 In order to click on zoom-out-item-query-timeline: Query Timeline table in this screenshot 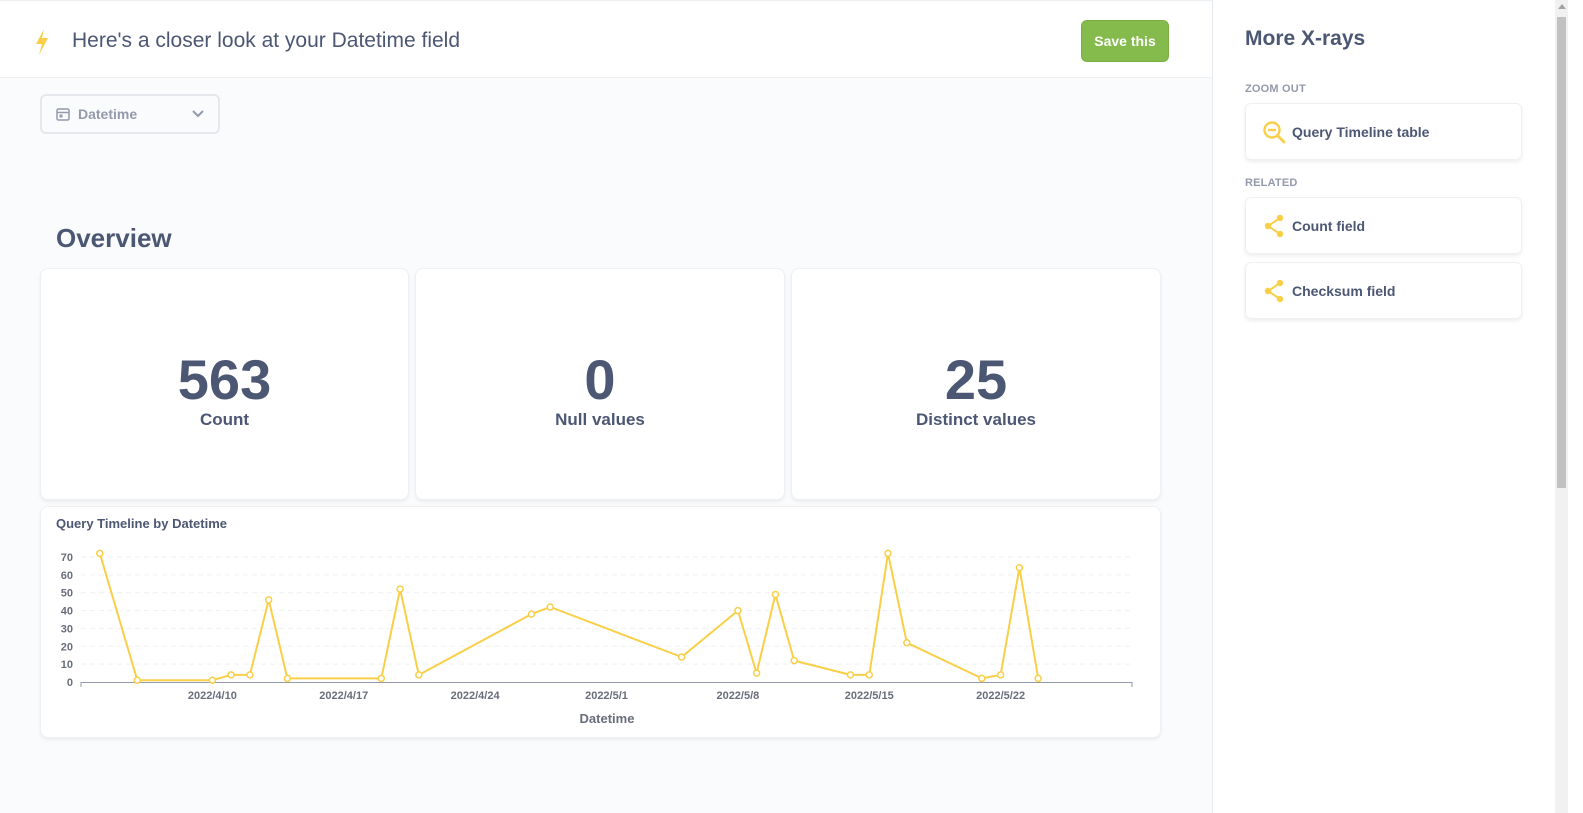, I will do `click(1383, 131)`.